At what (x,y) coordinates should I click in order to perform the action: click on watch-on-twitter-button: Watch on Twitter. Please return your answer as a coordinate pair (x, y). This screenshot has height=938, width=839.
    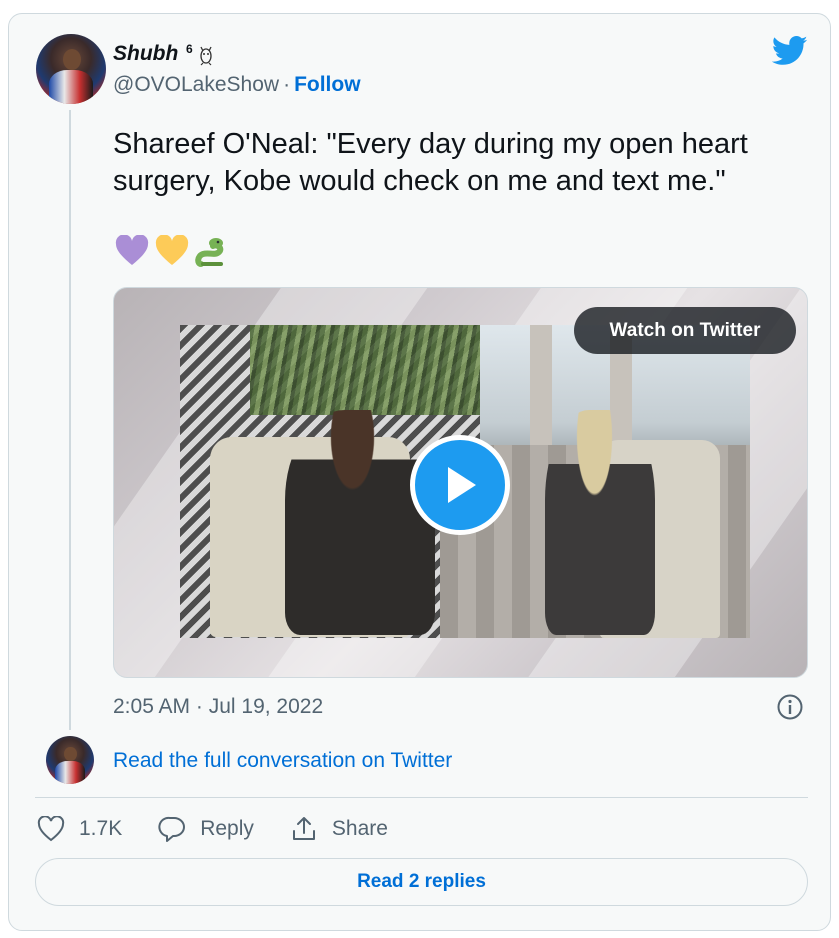
    Looking at the image, I should click on (685, 330).